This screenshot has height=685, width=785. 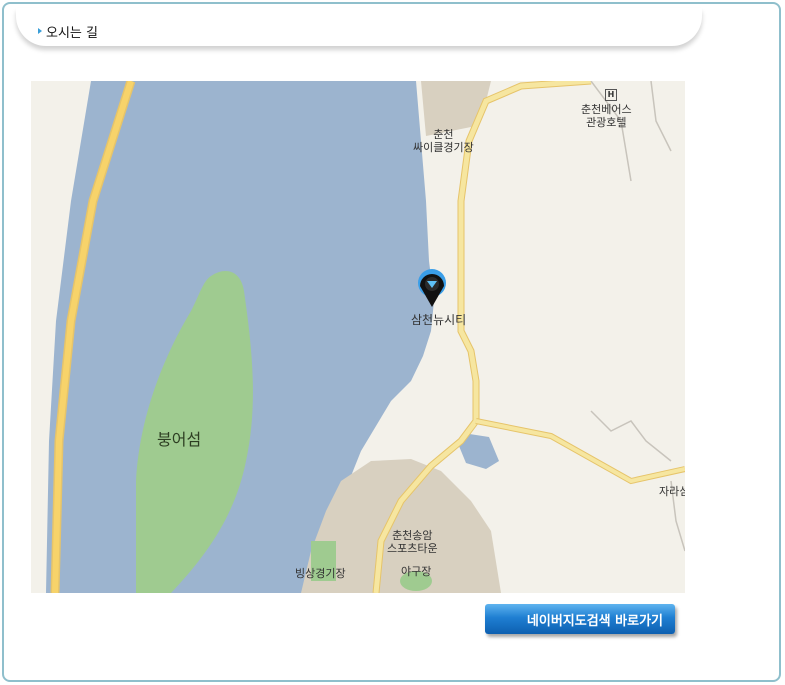 I want to click on map-label-edge-right: 자라섬, so click(x=672, y=491).